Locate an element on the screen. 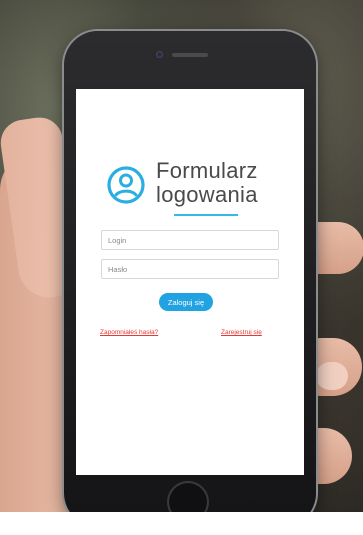 This screenshot has width=363, height=535. forgot-password-link: Zapomniałeś hasła? is located at coordinates (129, 332).